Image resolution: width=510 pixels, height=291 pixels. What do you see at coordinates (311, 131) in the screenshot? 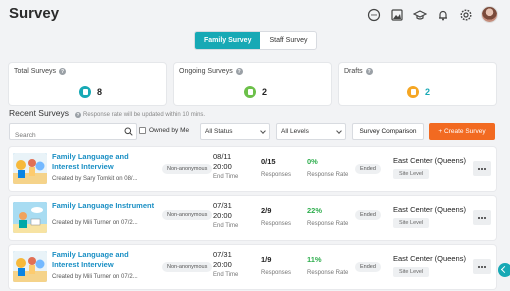
I see `levels-select: All Levels` at bounding box center [311, 131].